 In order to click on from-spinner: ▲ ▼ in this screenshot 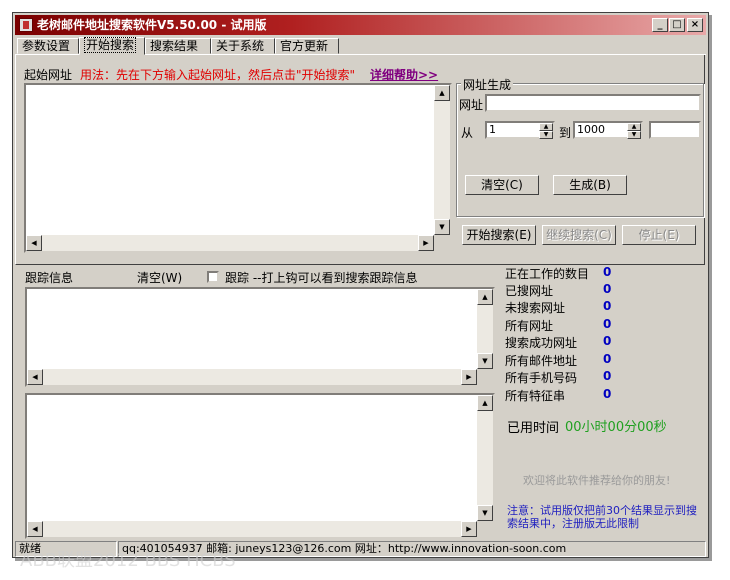, I will do `click(546, 131)`.